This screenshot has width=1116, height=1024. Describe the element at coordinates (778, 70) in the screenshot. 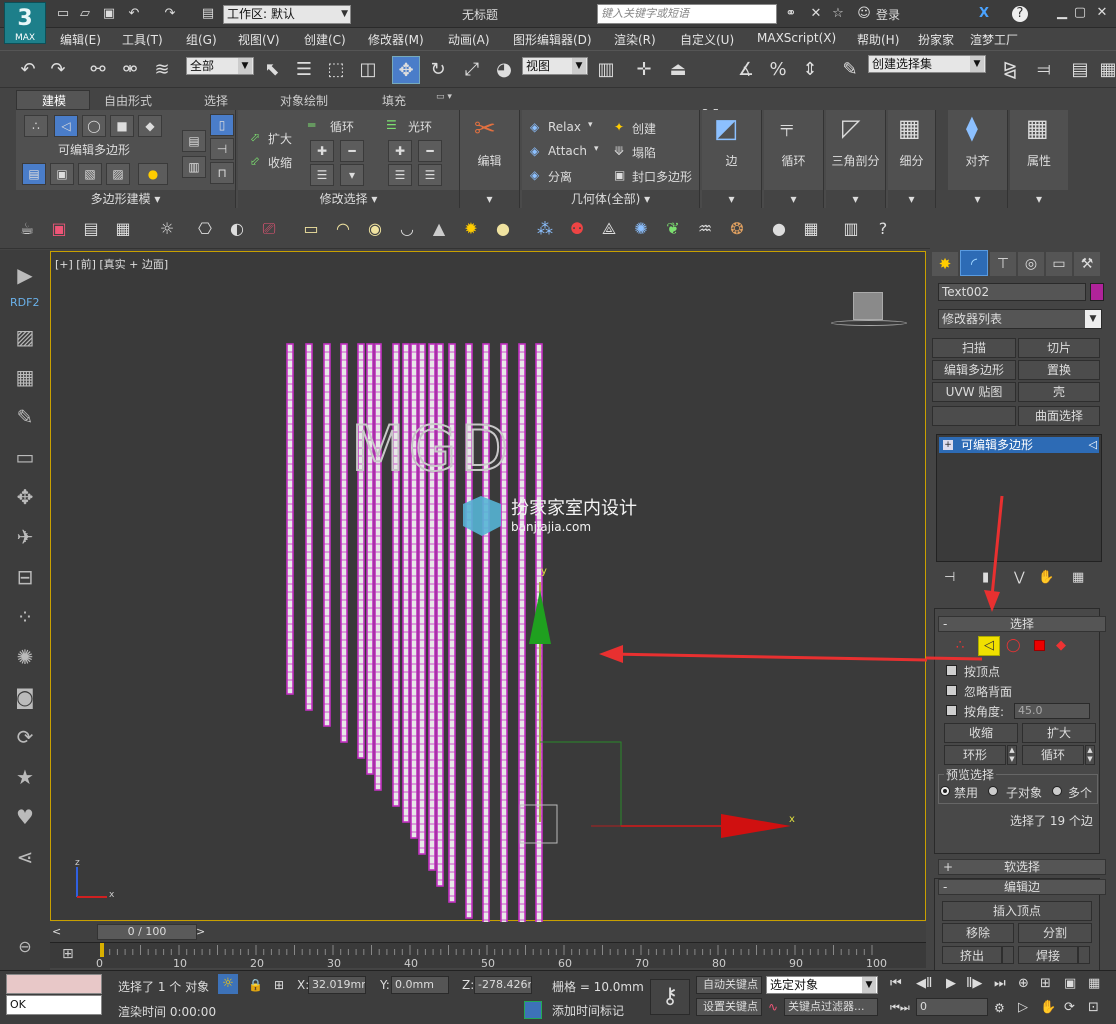

I see `percent-snap-icon: %` at that location.